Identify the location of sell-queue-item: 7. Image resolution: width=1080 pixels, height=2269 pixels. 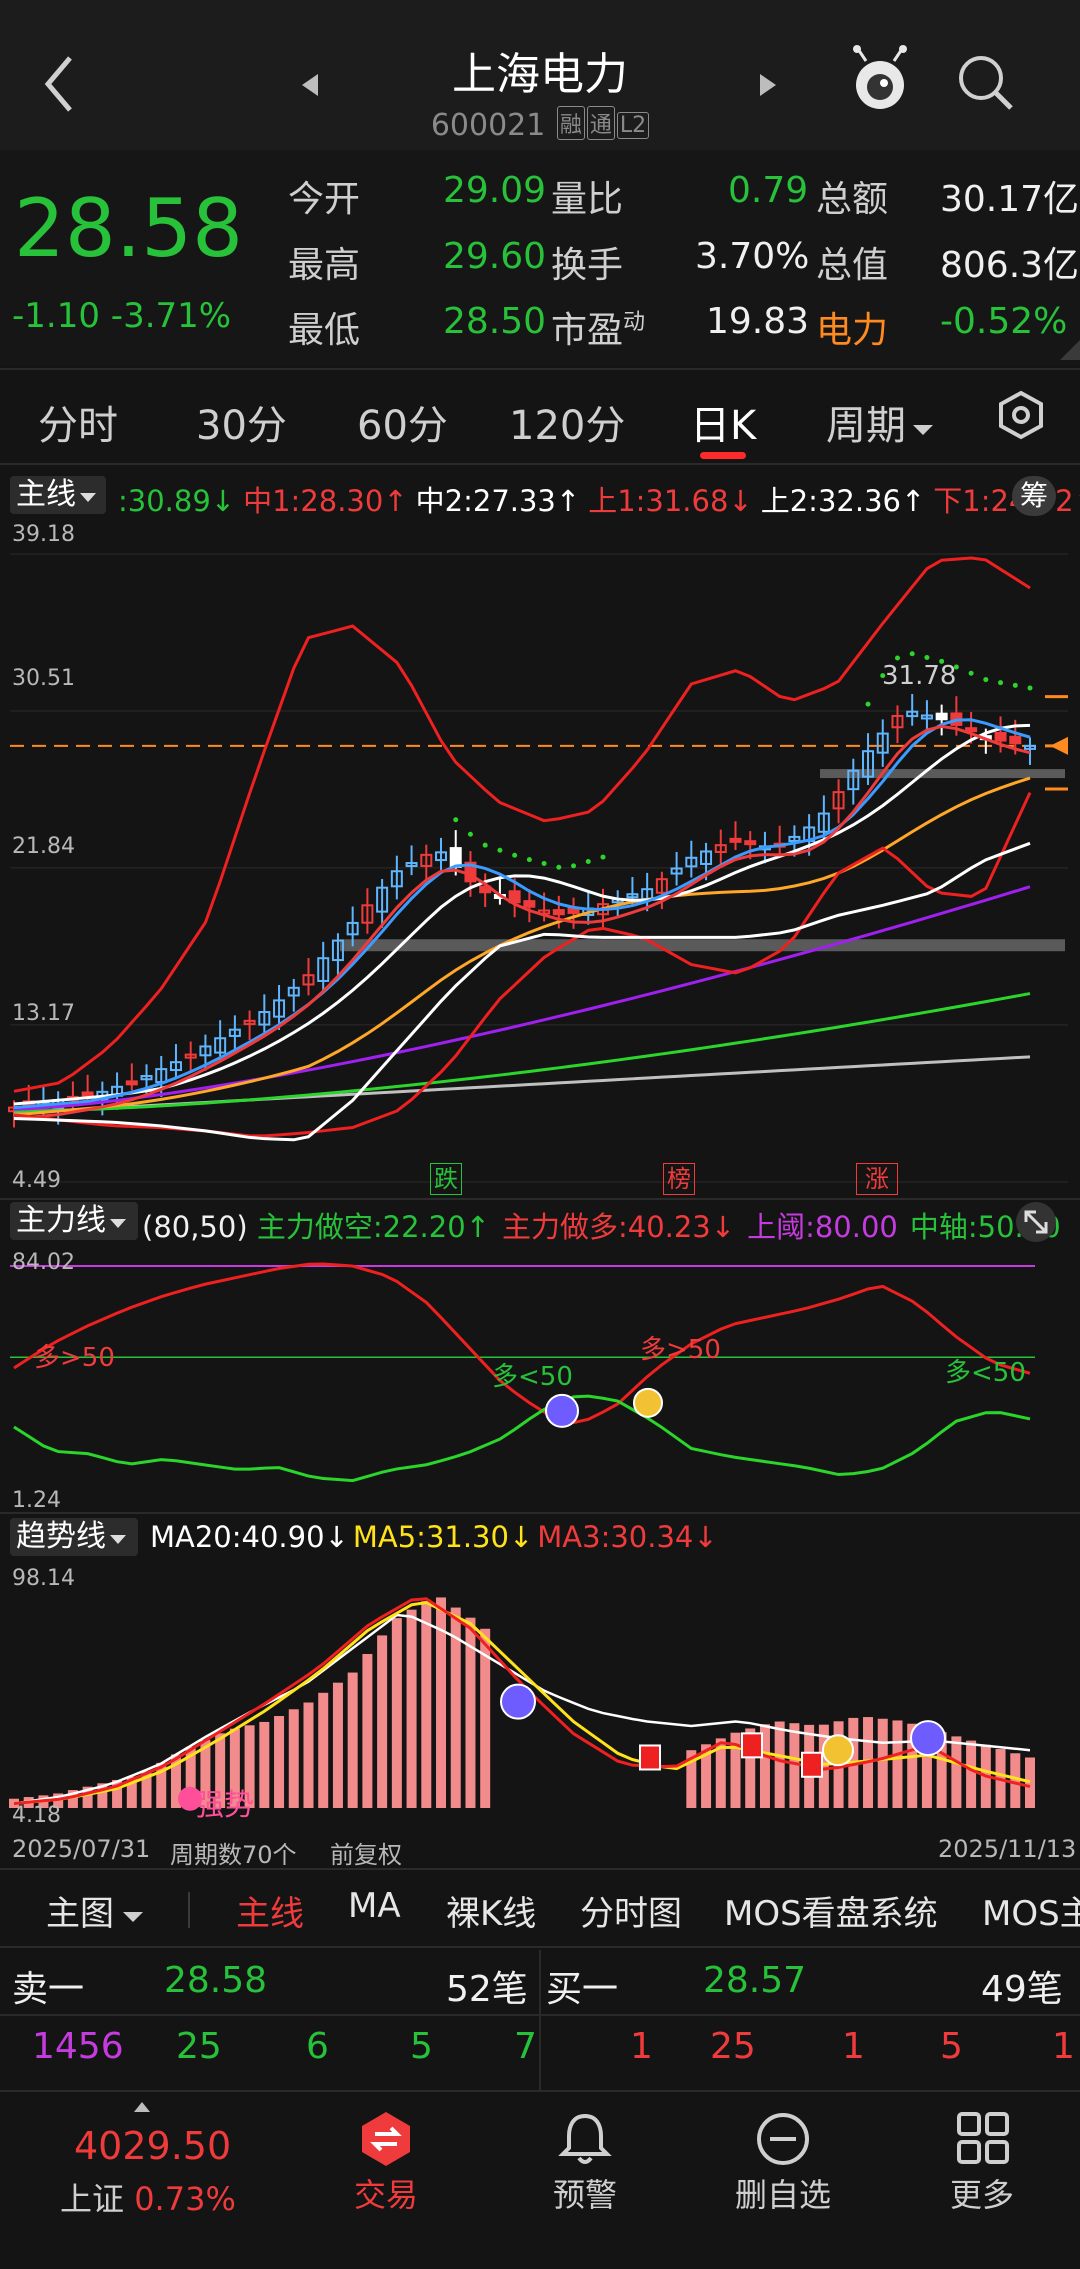
(525, 2046).